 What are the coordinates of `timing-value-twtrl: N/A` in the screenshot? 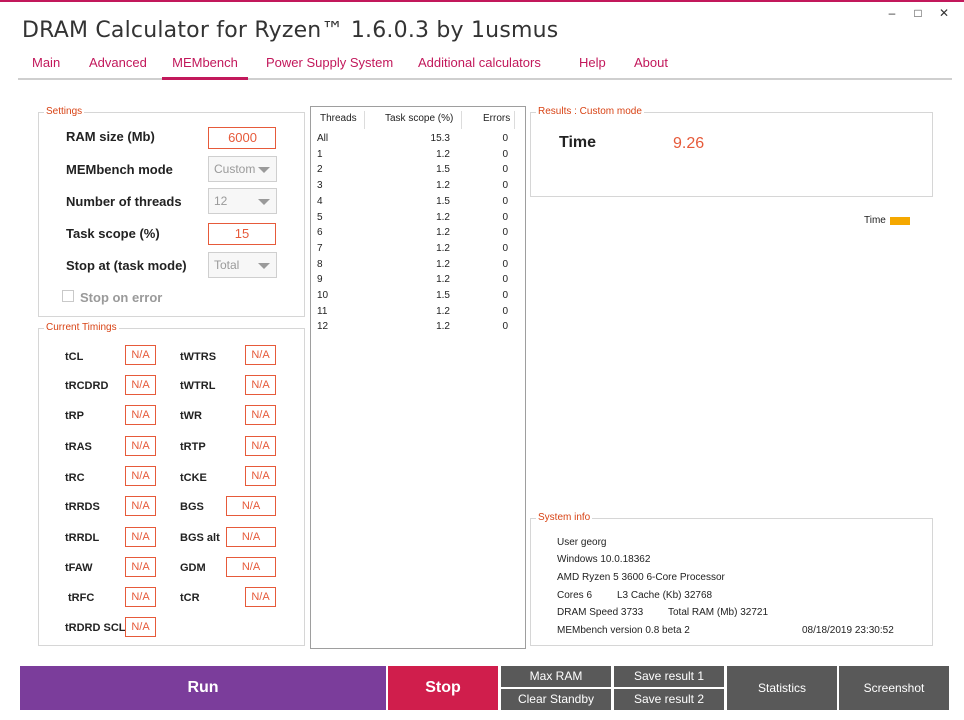 It's located at (260, 385).